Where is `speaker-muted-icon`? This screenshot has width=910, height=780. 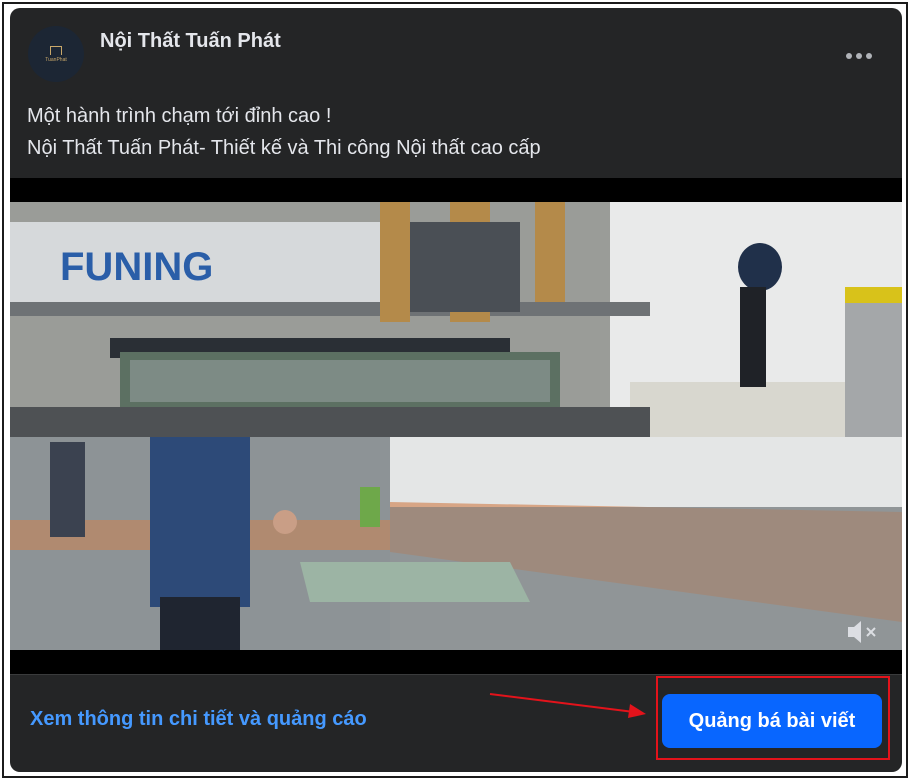 speaker-muted-icon is located at coordinates (862, 632).